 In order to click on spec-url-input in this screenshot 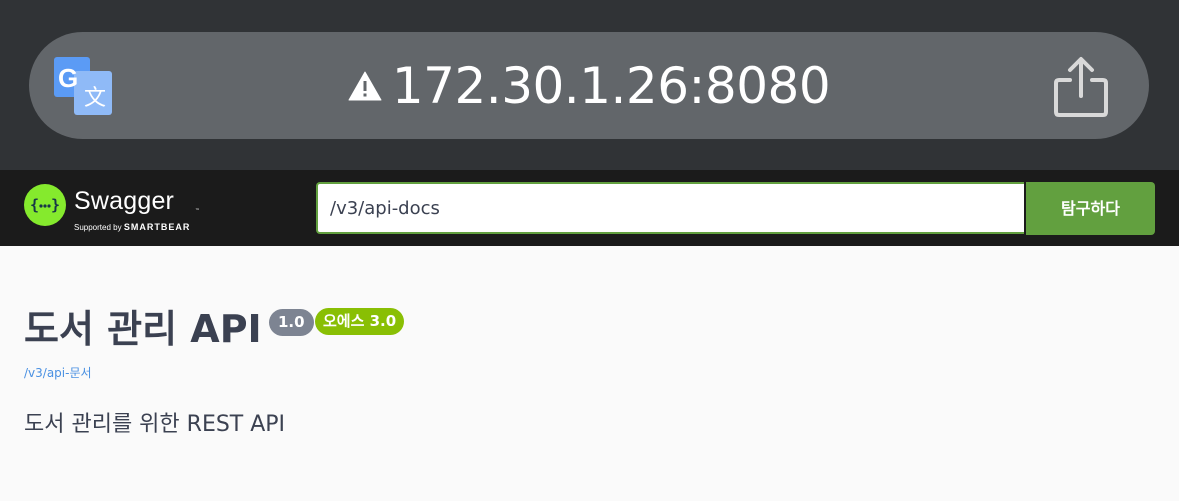, I will do `click(670, 208)`.